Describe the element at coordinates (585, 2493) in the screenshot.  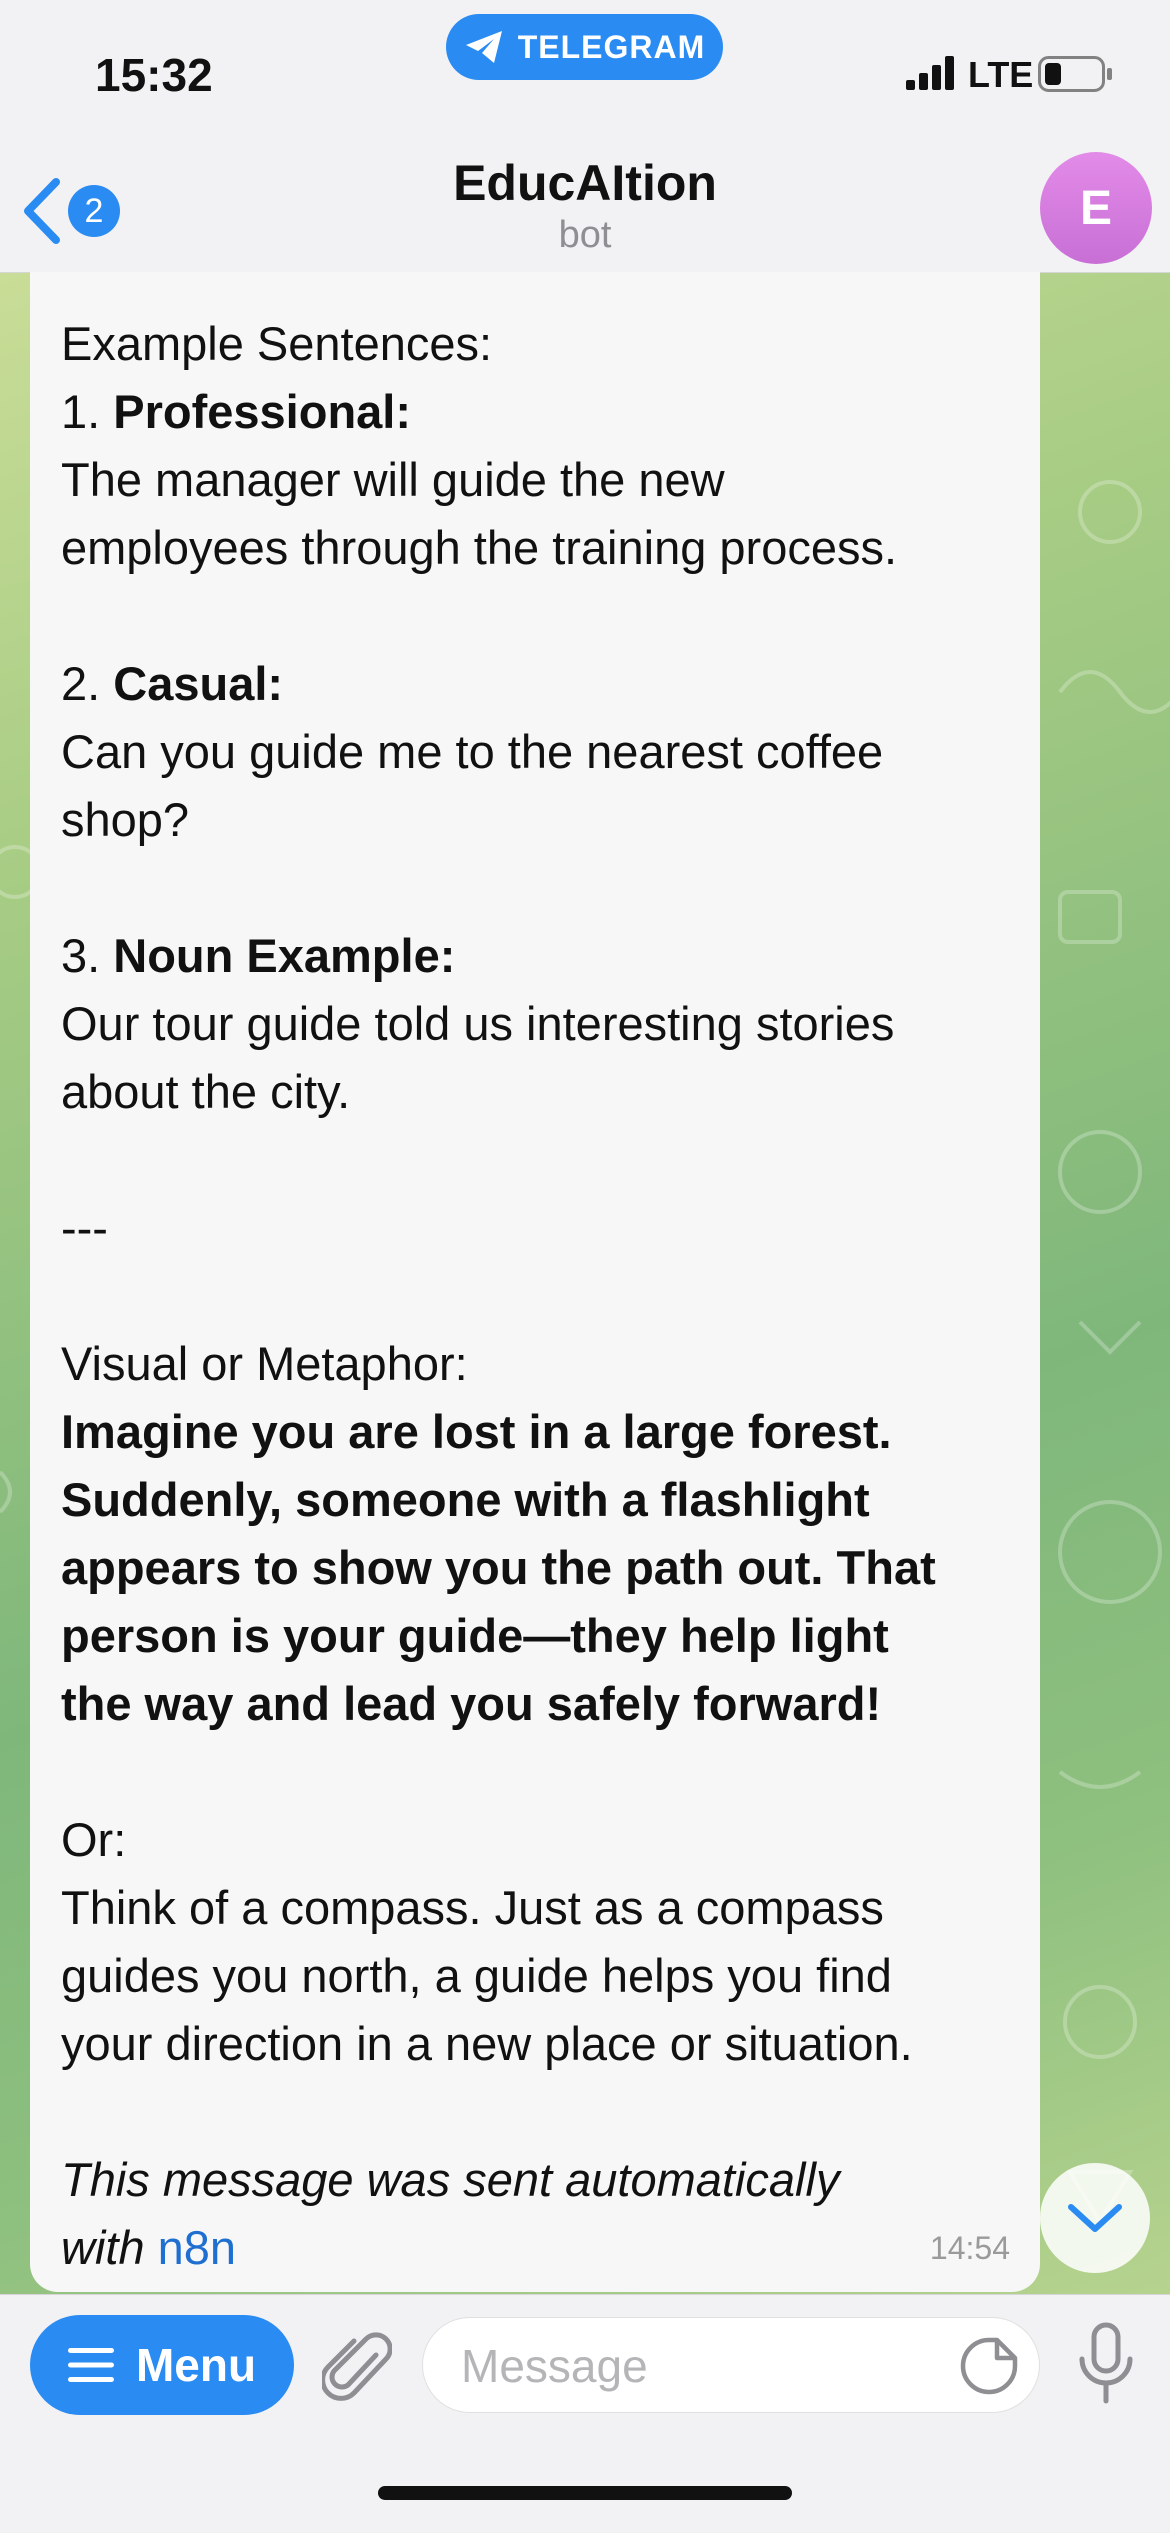
I see `home-indicator` at that location.